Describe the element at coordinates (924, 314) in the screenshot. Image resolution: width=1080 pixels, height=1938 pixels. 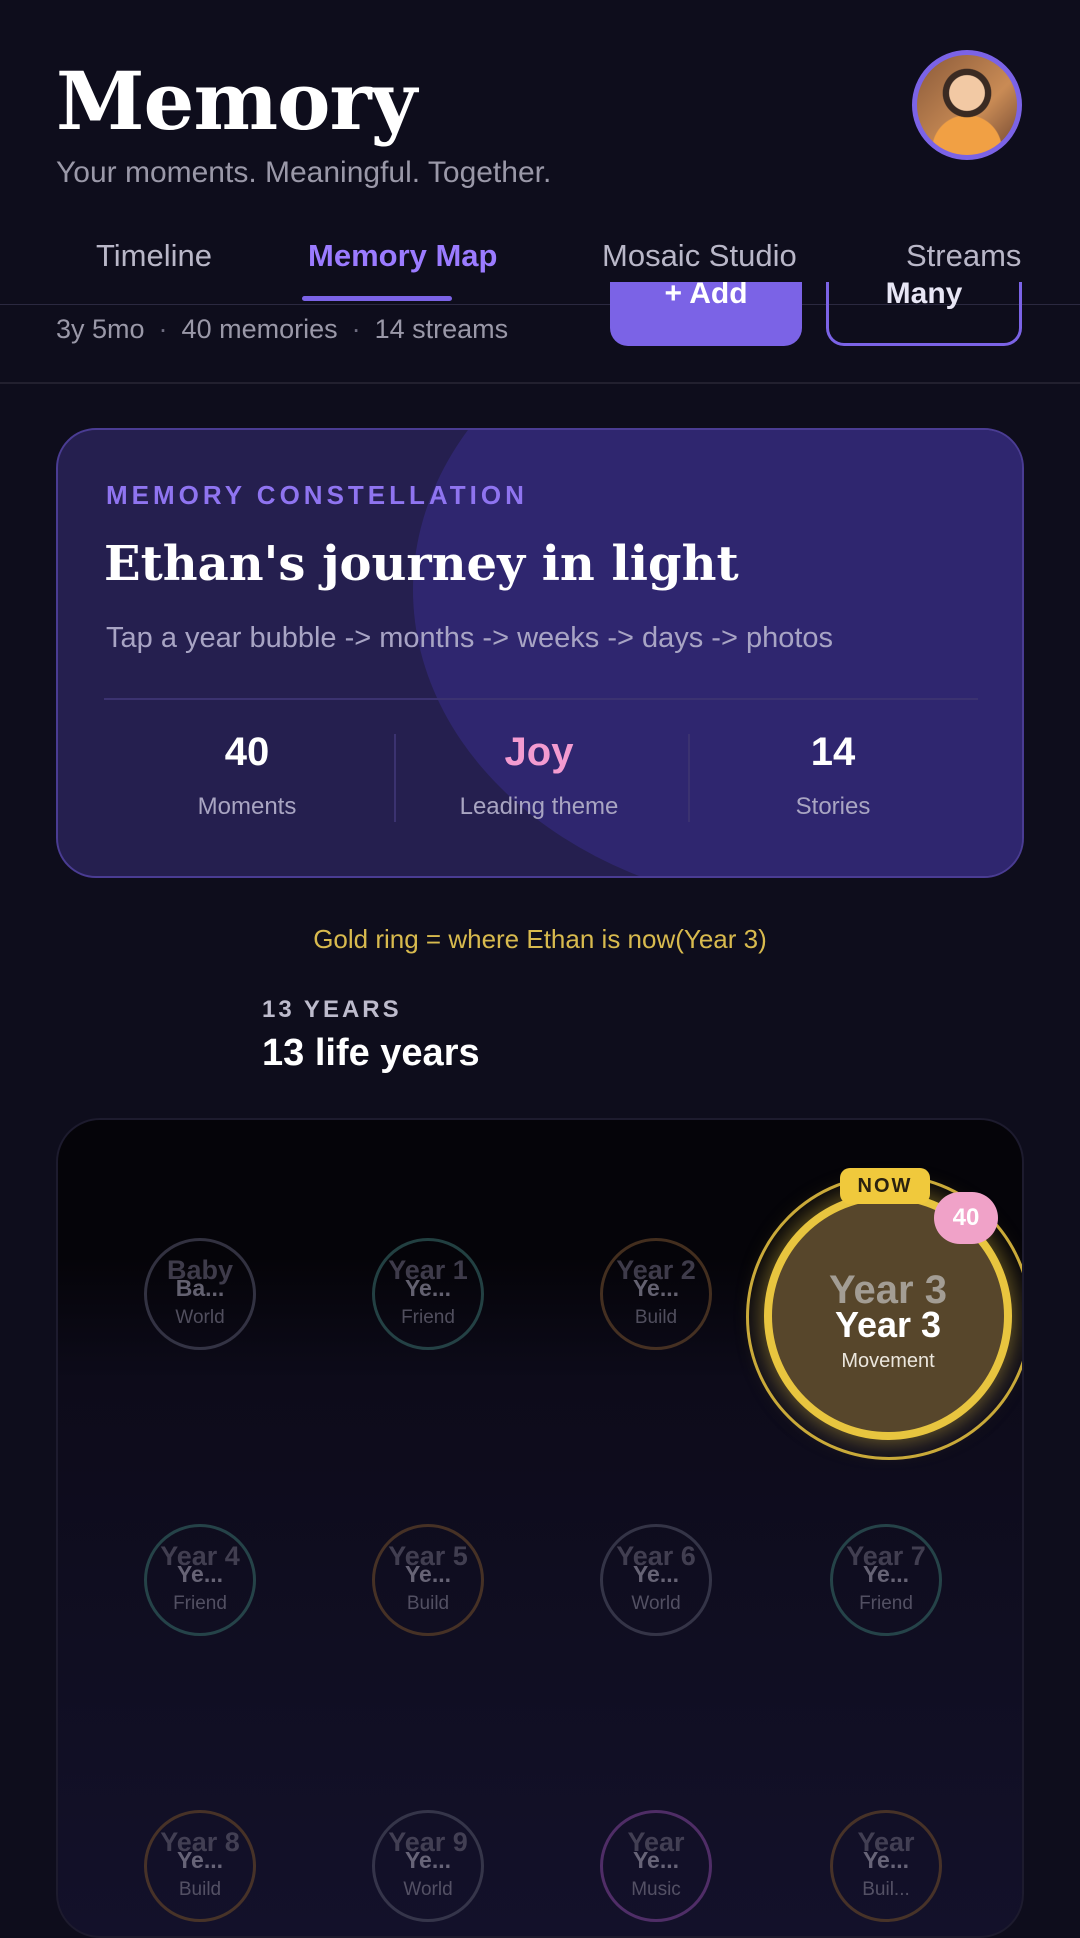
I see `many-button: Many` at that location.